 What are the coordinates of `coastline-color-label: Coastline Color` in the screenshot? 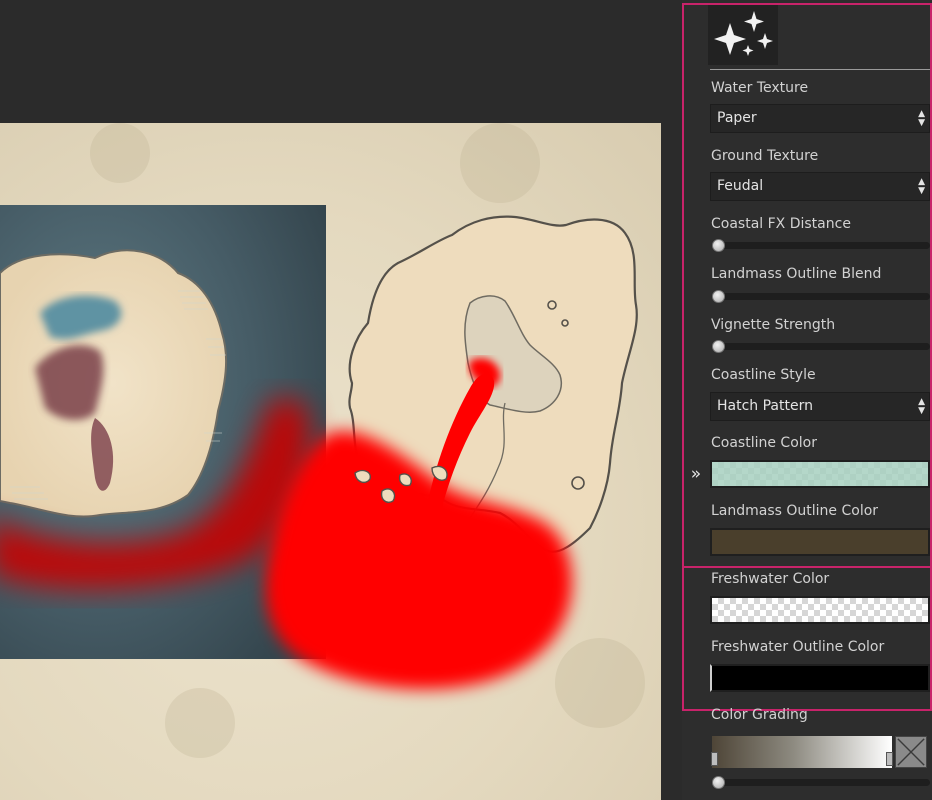 It's located at (764, 443).